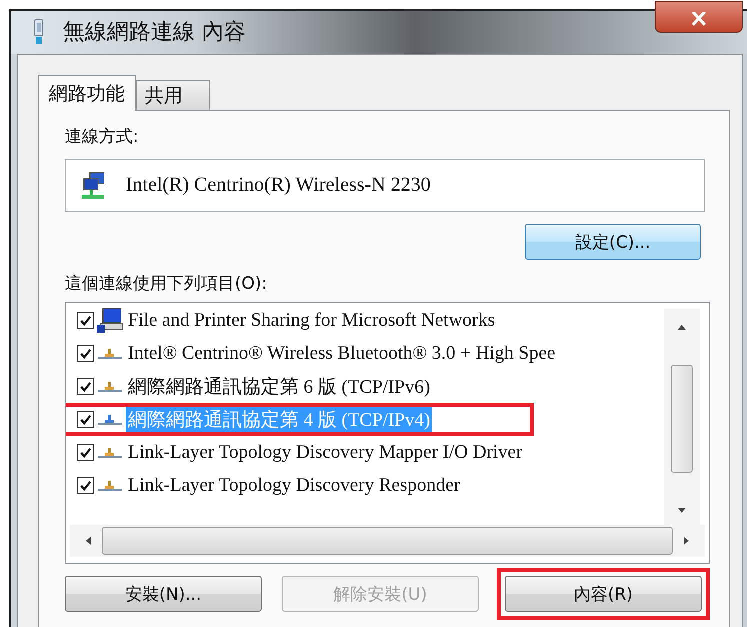 The image size is (747, 627). Describe the element at coordinates (682, 327) in the screenshot. I see `scroll-up-icon` at that location.